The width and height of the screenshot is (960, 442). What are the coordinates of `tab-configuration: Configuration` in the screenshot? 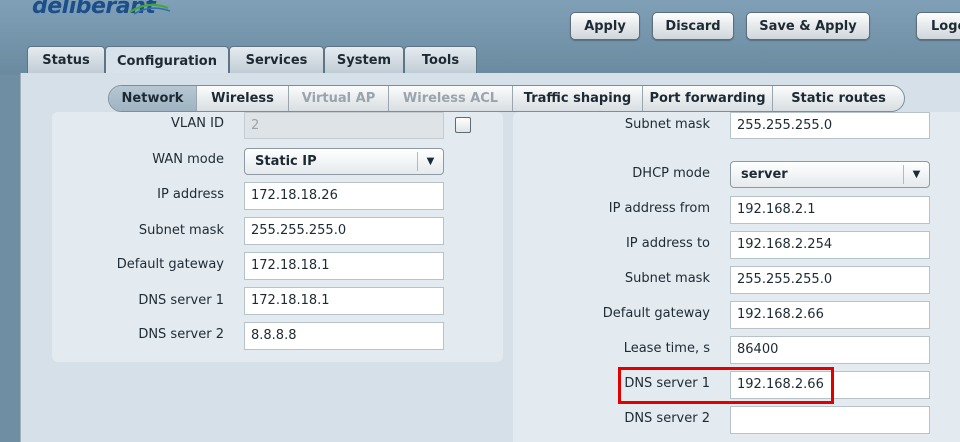 It's located at (167, 61).